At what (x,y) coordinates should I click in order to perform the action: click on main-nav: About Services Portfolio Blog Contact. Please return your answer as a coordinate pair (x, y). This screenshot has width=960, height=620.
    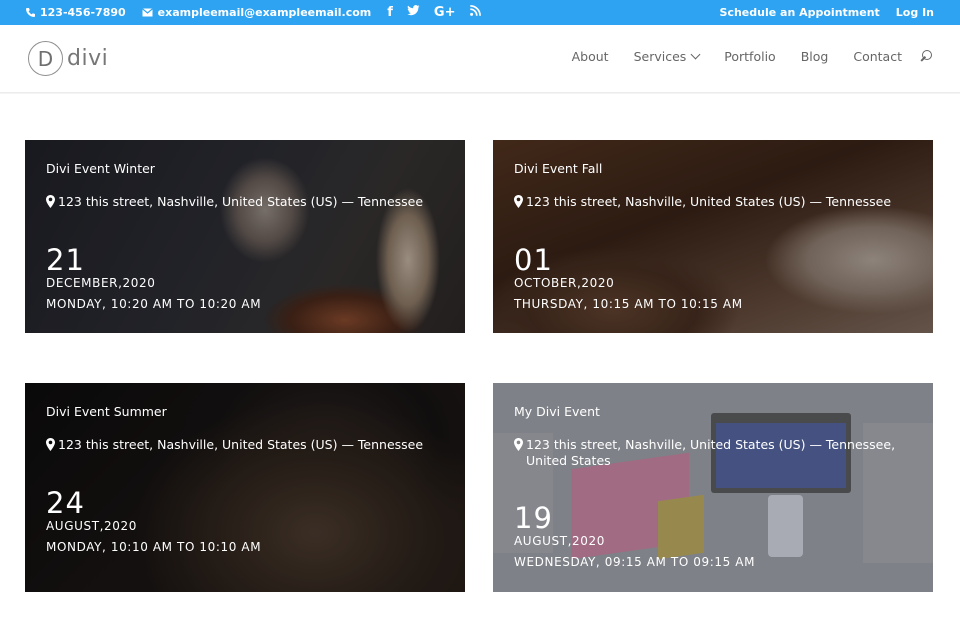
    Looking at the image, I should click on (740, 56).